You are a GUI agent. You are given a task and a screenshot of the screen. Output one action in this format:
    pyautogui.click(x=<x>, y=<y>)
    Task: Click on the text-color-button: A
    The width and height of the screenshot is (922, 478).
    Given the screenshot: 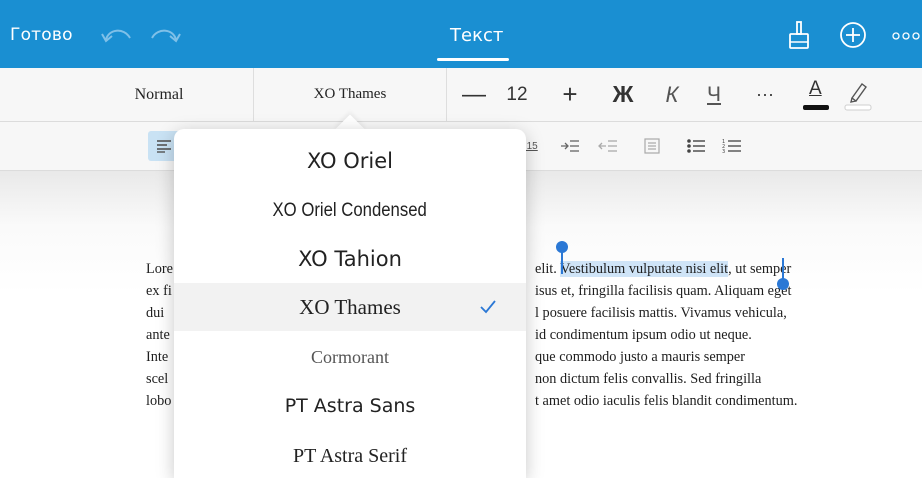 What is the action you would take?
    pyautogui.click(x=816, y=94)
    